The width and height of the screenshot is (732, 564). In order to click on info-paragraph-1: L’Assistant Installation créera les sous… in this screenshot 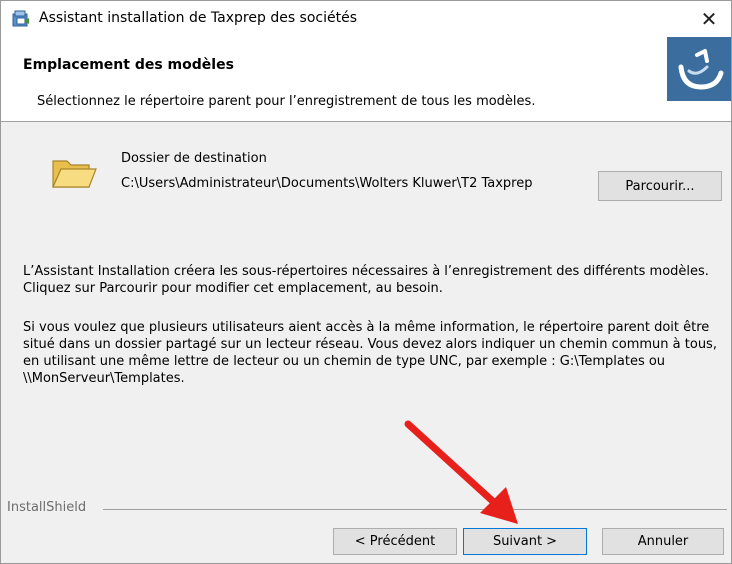, I will do `click(366, 280)`.